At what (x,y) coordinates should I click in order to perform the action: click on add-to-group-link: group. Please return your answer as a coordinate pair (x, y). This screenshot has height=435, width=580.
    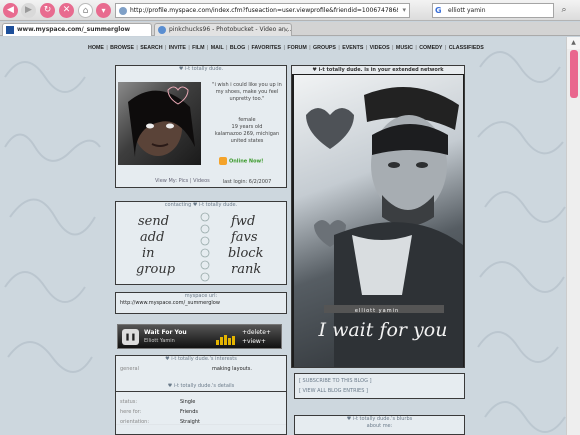
    Looking at the image, I should click on (155, 269).